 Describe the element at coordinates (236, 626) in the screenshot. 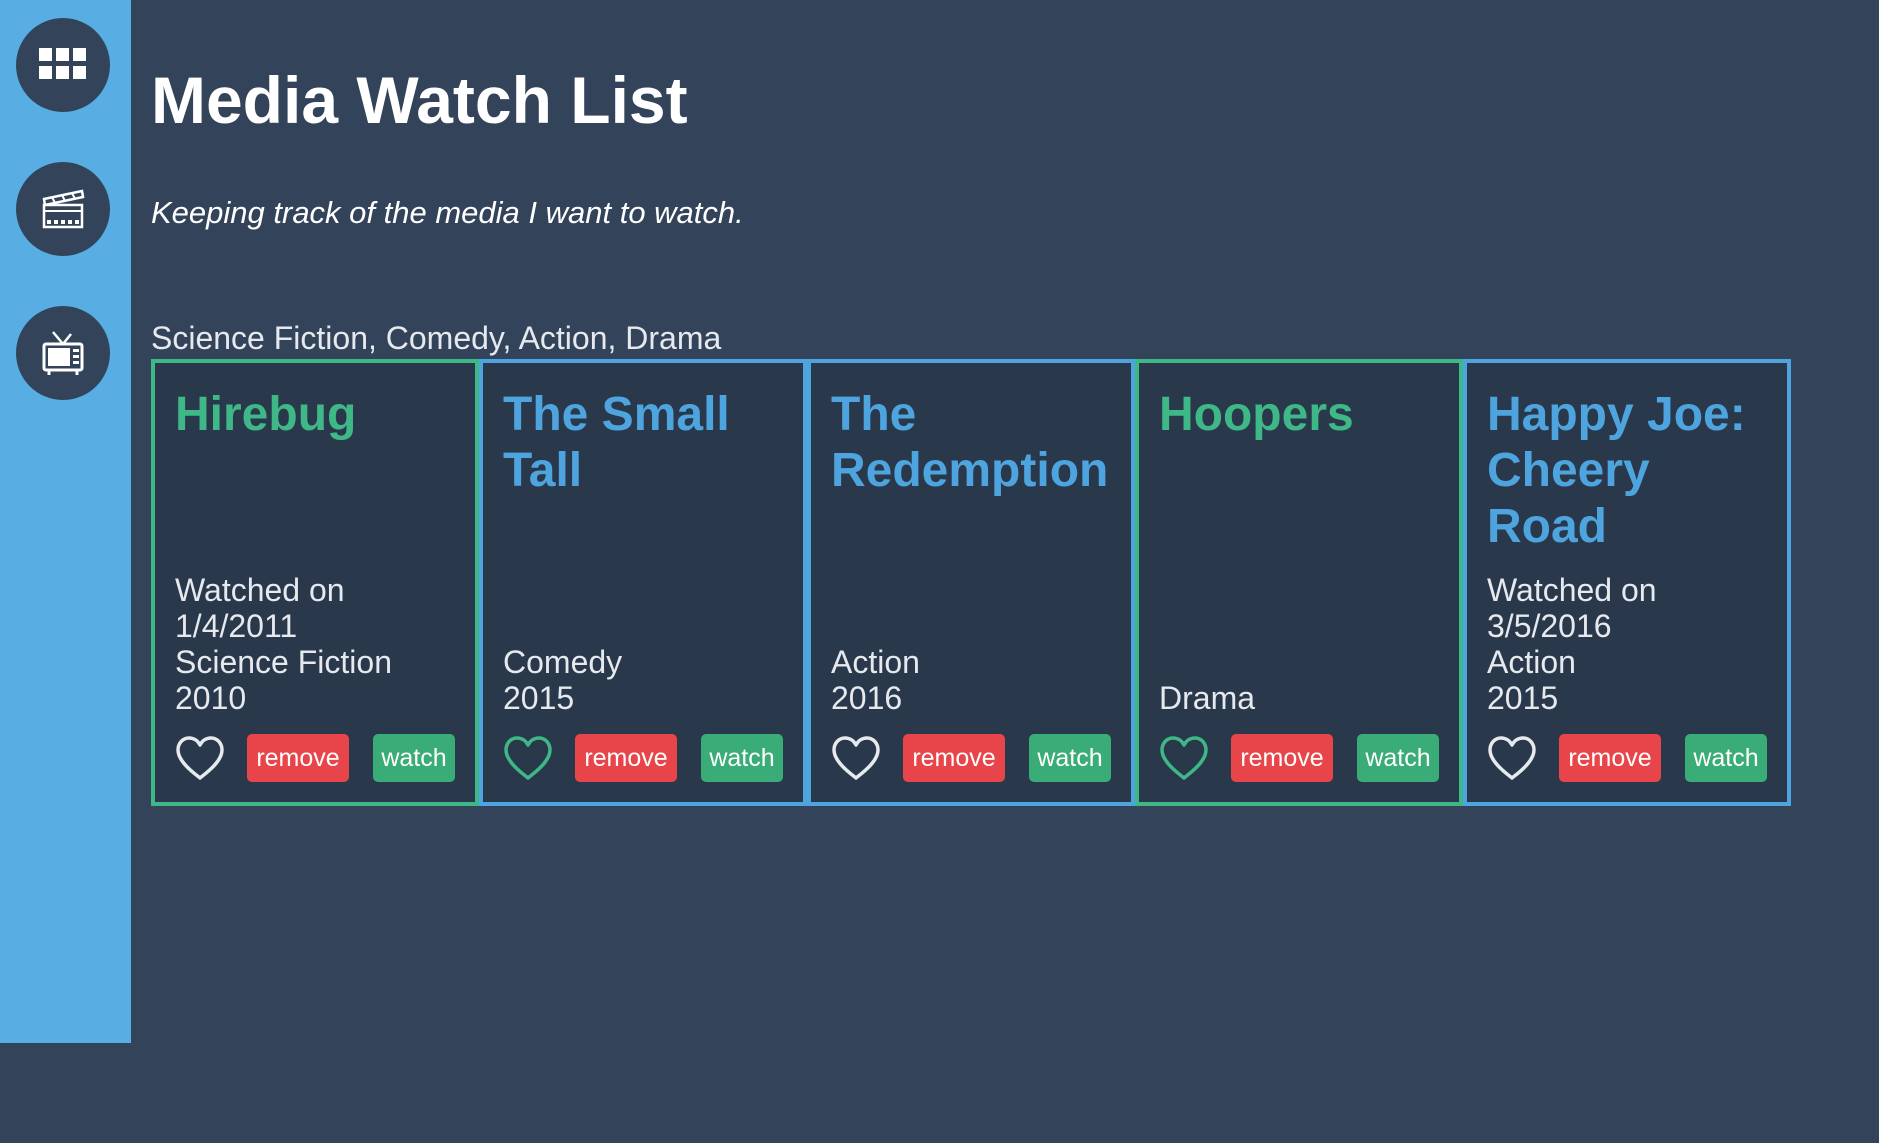

I see `watched-date: 1/4/2011` at that location.